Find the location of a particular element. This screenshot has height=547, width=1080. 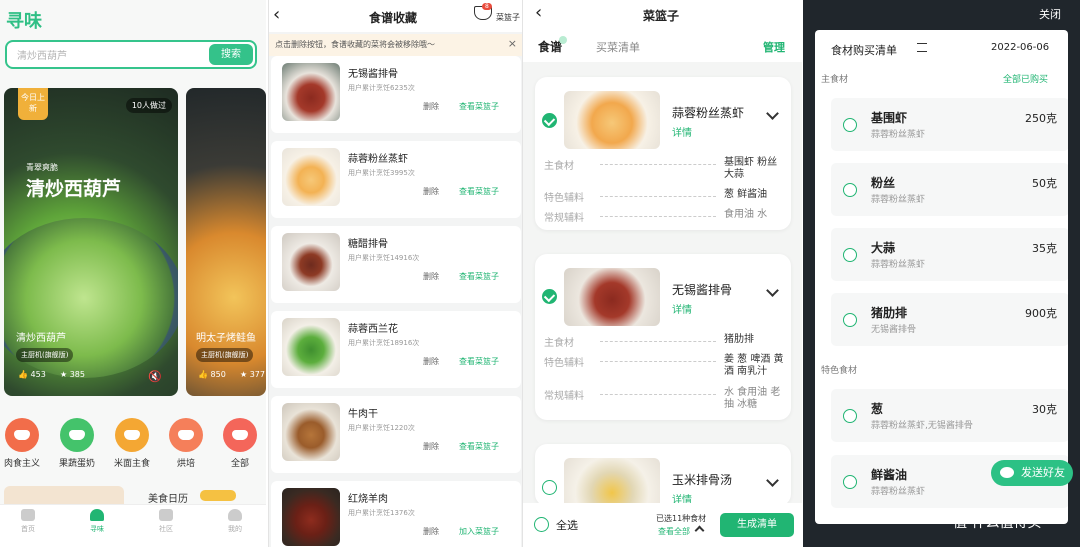

tab-explore: 寻味 is located at coordinates (97, 521).